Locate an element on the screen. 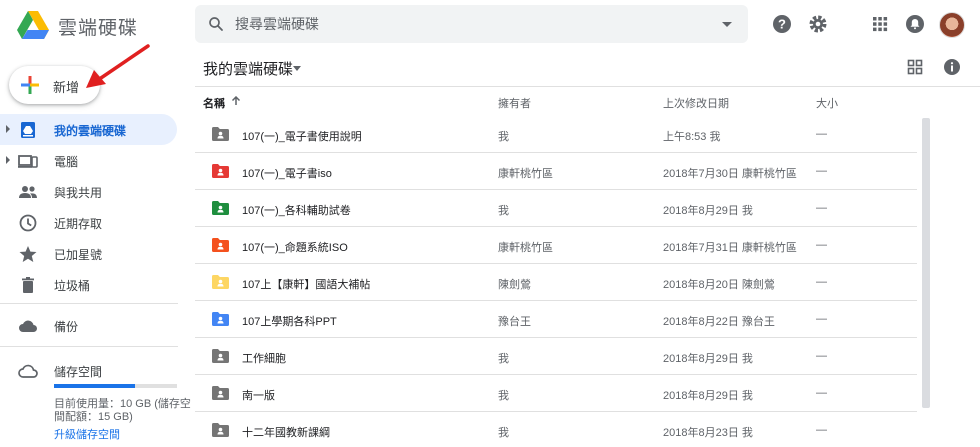  sidebar-item-storage: 儲存空間 is located at coordinates (89, 370).